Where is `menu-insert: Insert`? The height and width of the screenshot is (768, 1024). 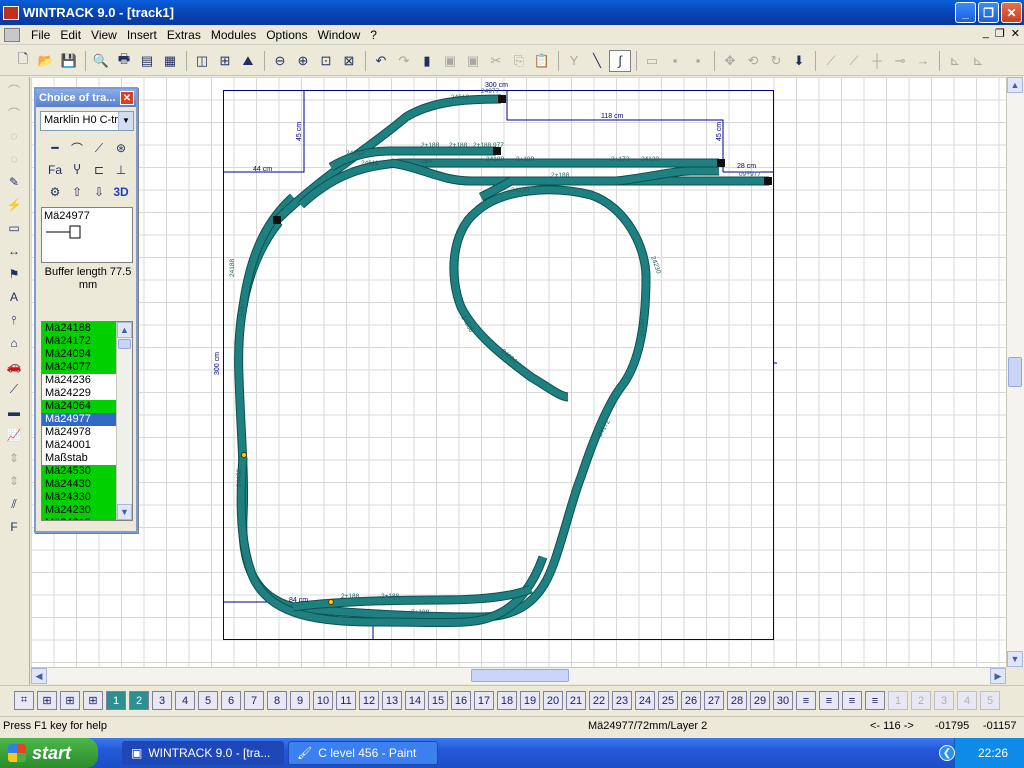
menu-insert: Insert is located at coordinates (142, 35).